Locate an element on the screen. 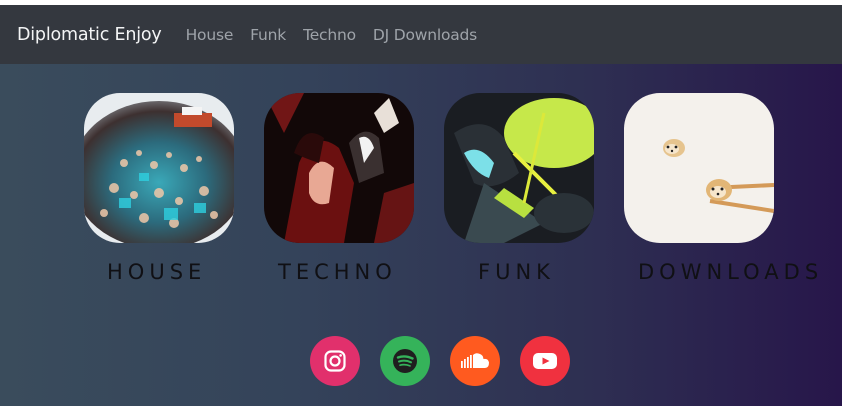  soundcloud-icon is located at coordinates (475, 360).